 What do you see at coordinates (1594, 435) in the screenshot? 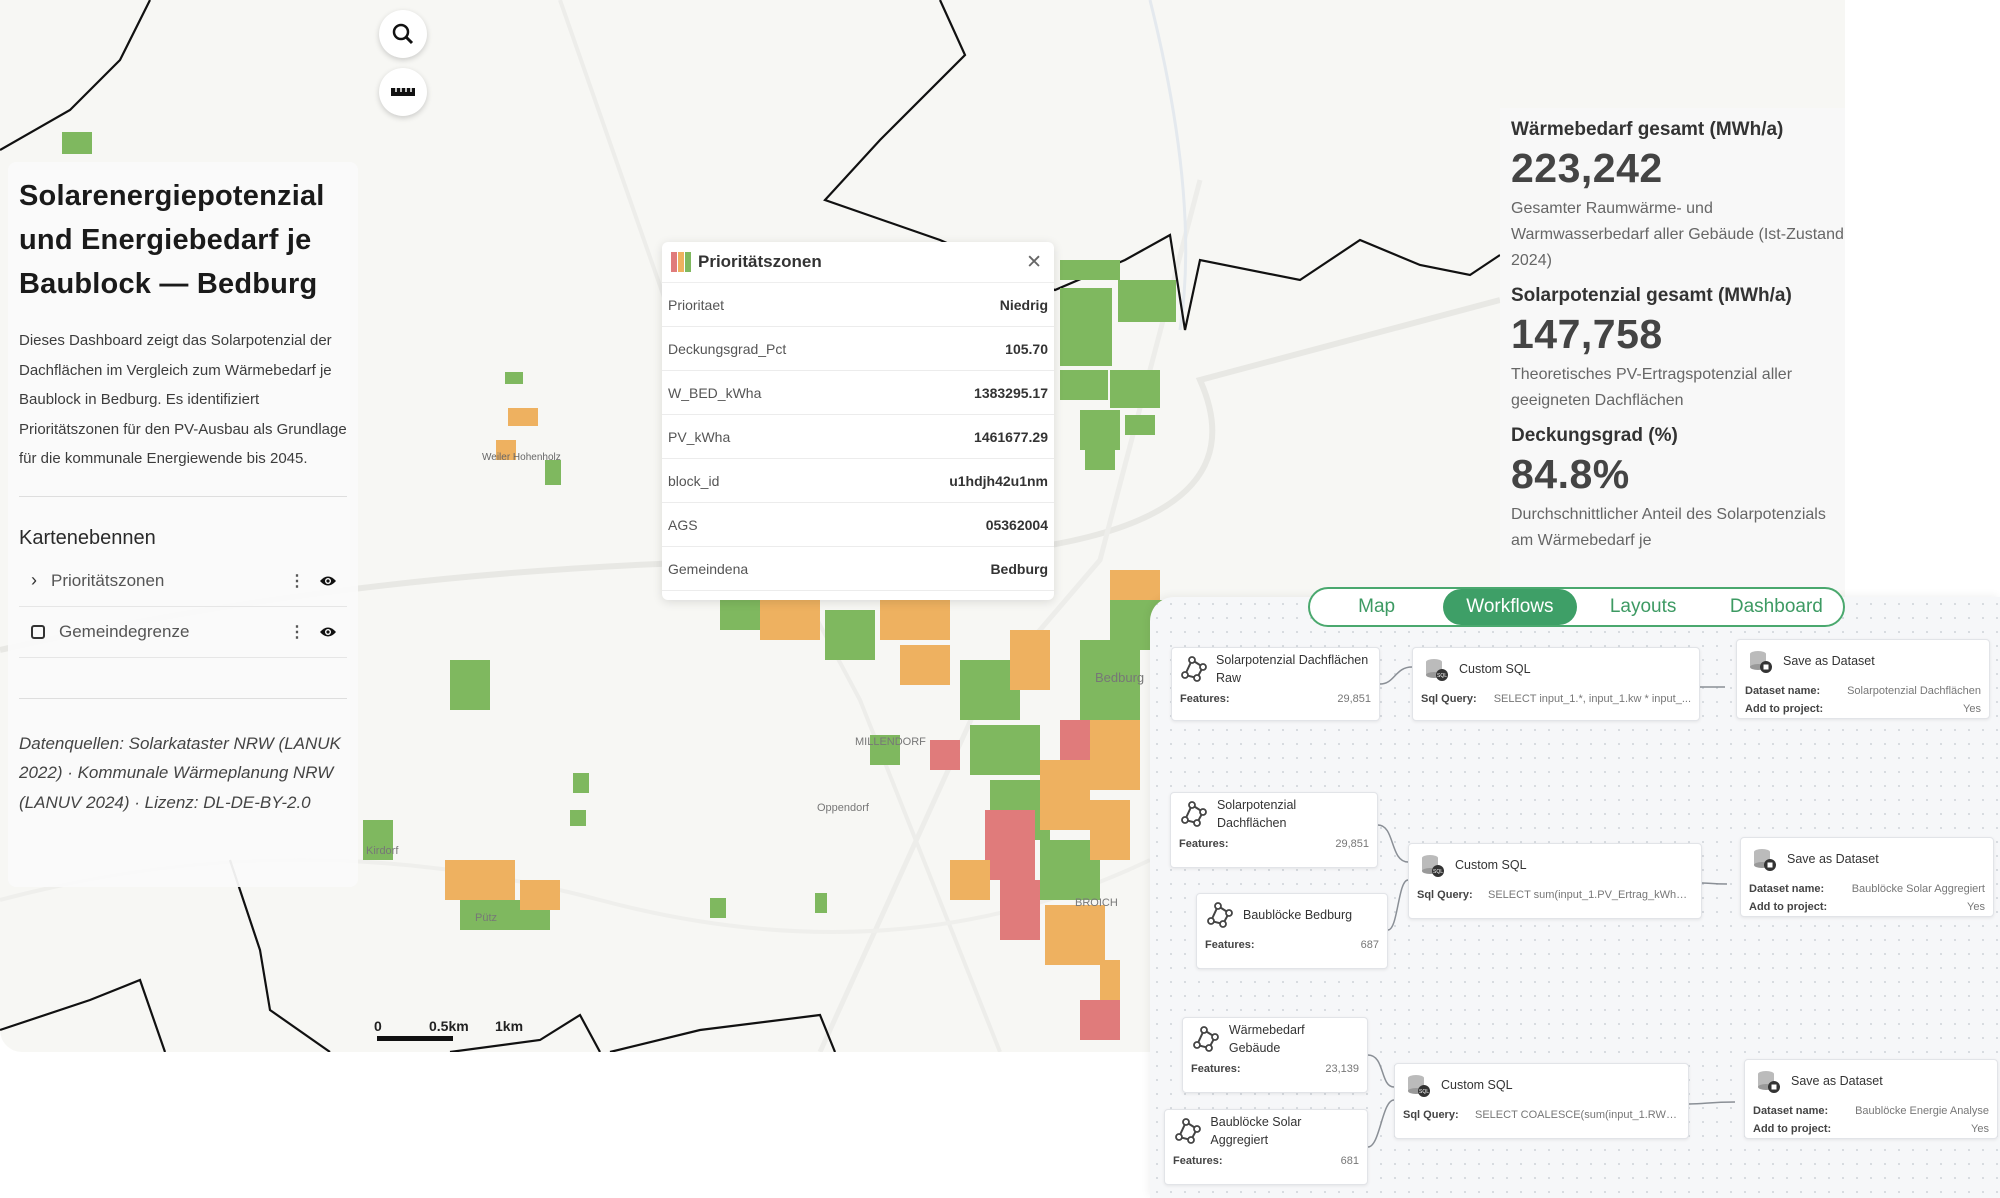
I see `stat-title: Deckungsgrad (%)` at bounding box center [1594, 435].